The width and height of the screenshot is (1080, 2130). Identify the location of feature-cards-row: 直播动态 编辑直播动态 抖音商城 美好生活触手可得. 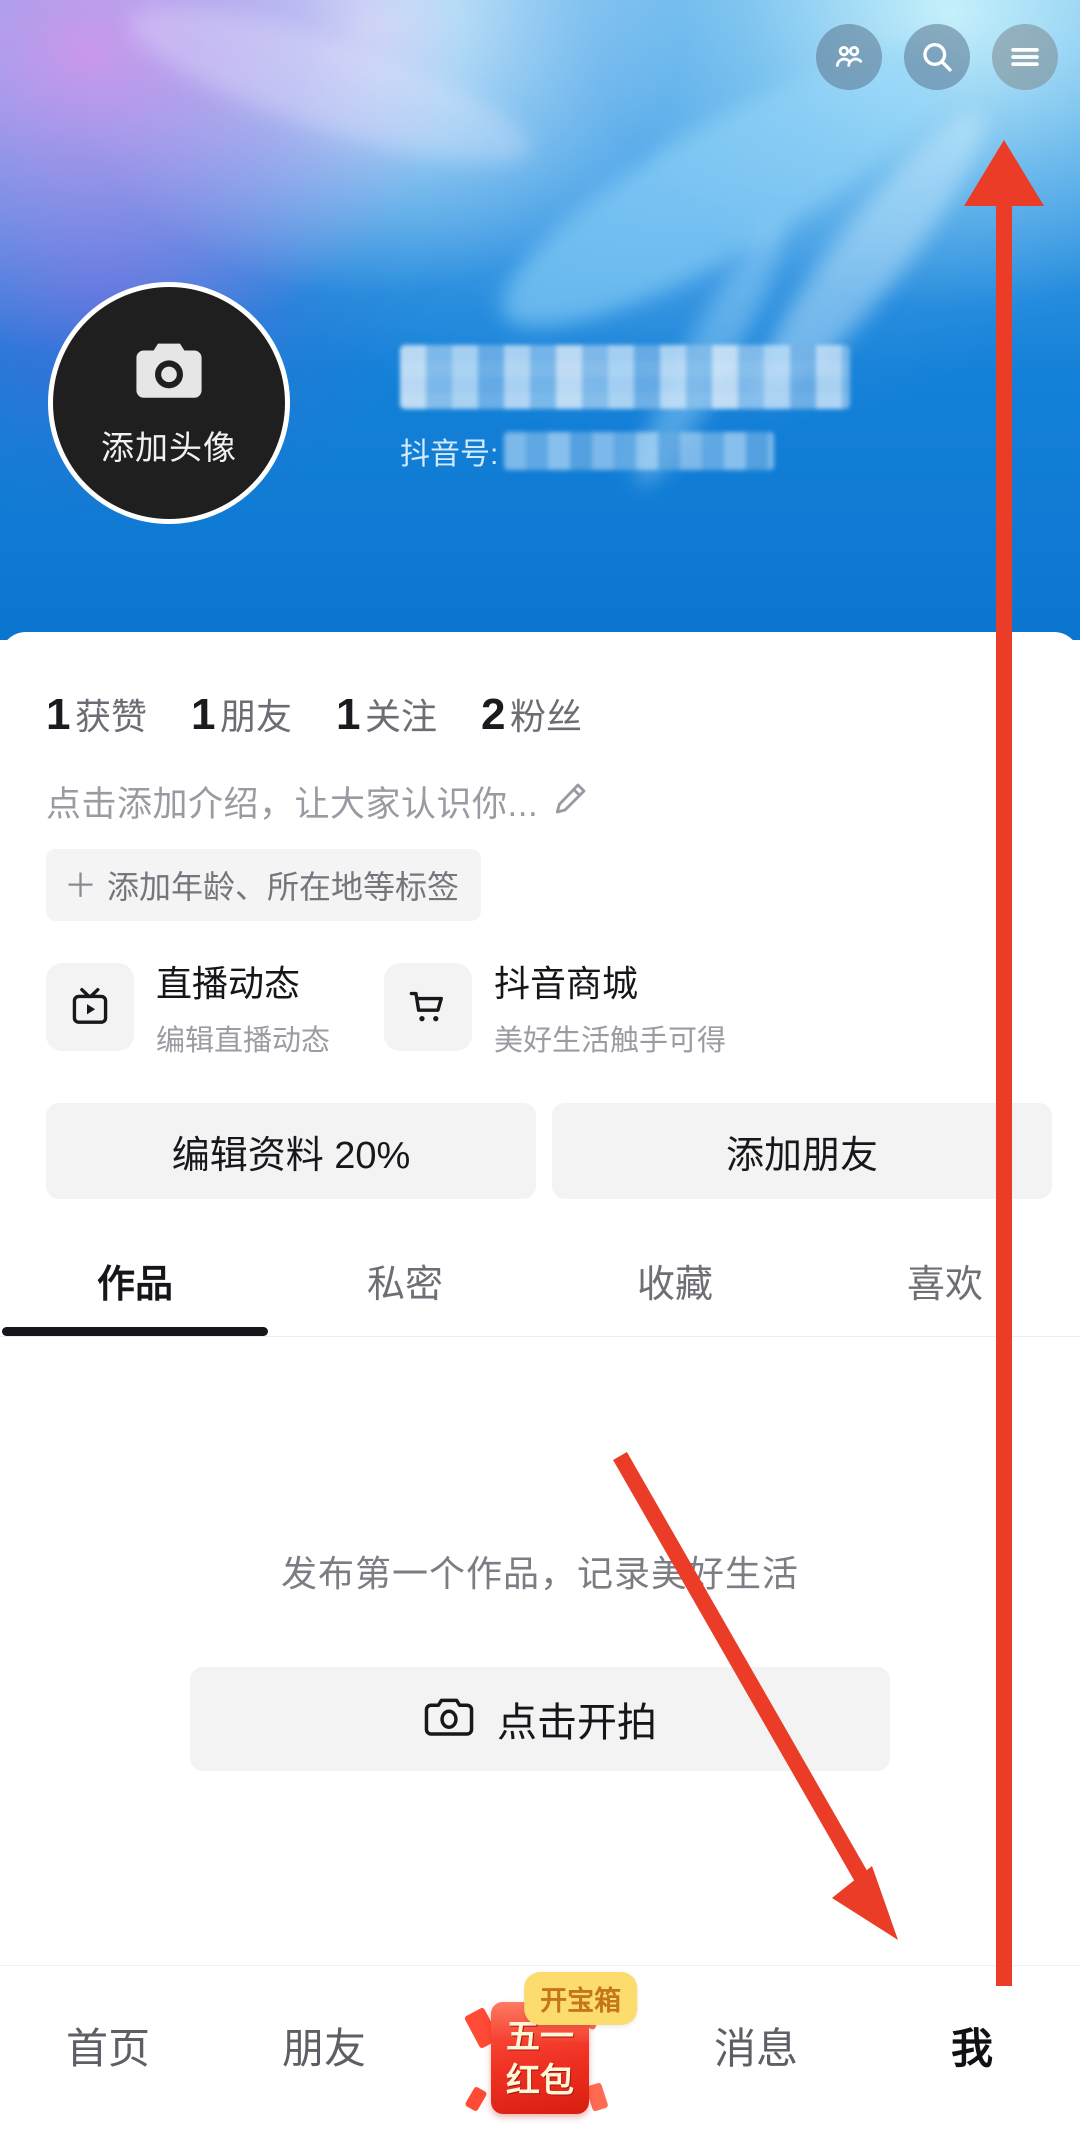
(540, 990).